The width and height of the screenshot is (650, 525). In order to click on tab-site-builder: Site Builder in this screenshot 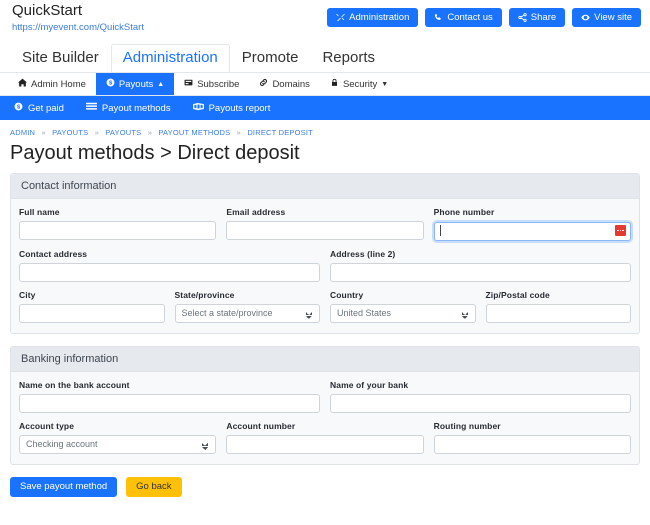, I will do `click(60, 58)`.